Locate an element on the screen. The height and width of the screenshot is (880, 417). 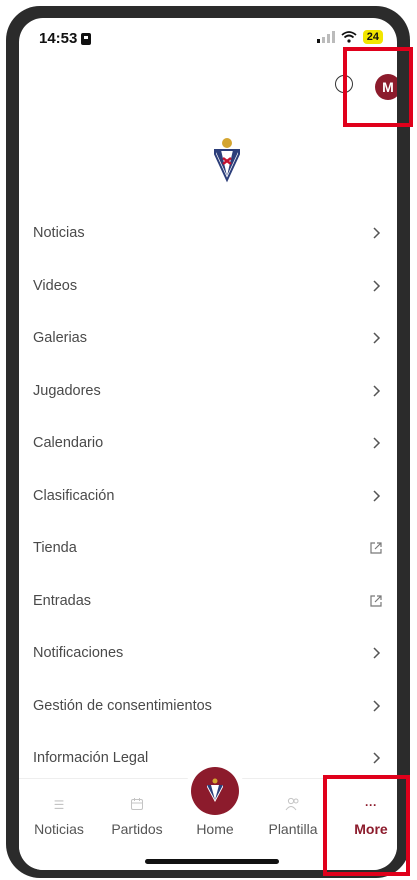
status-time: 14:53 is located at coordinates (65, 38).